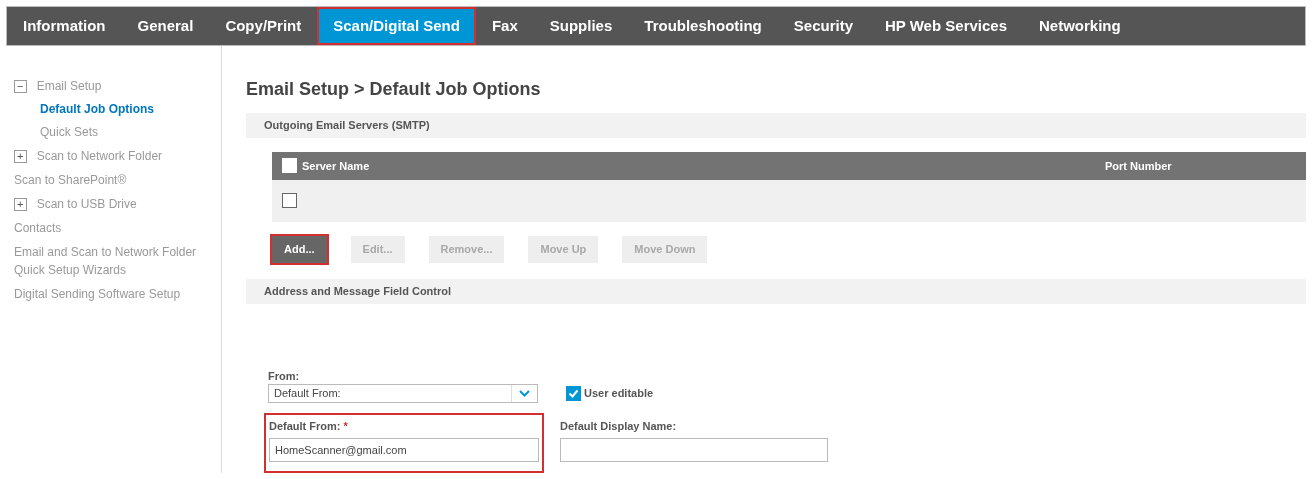 The height and width of the screenshot is (479, 1312). What do you see at coordinates (1080, 26) in the screenshot?
I see `nav-tab: Networking` at bounding box center [1080, 26].